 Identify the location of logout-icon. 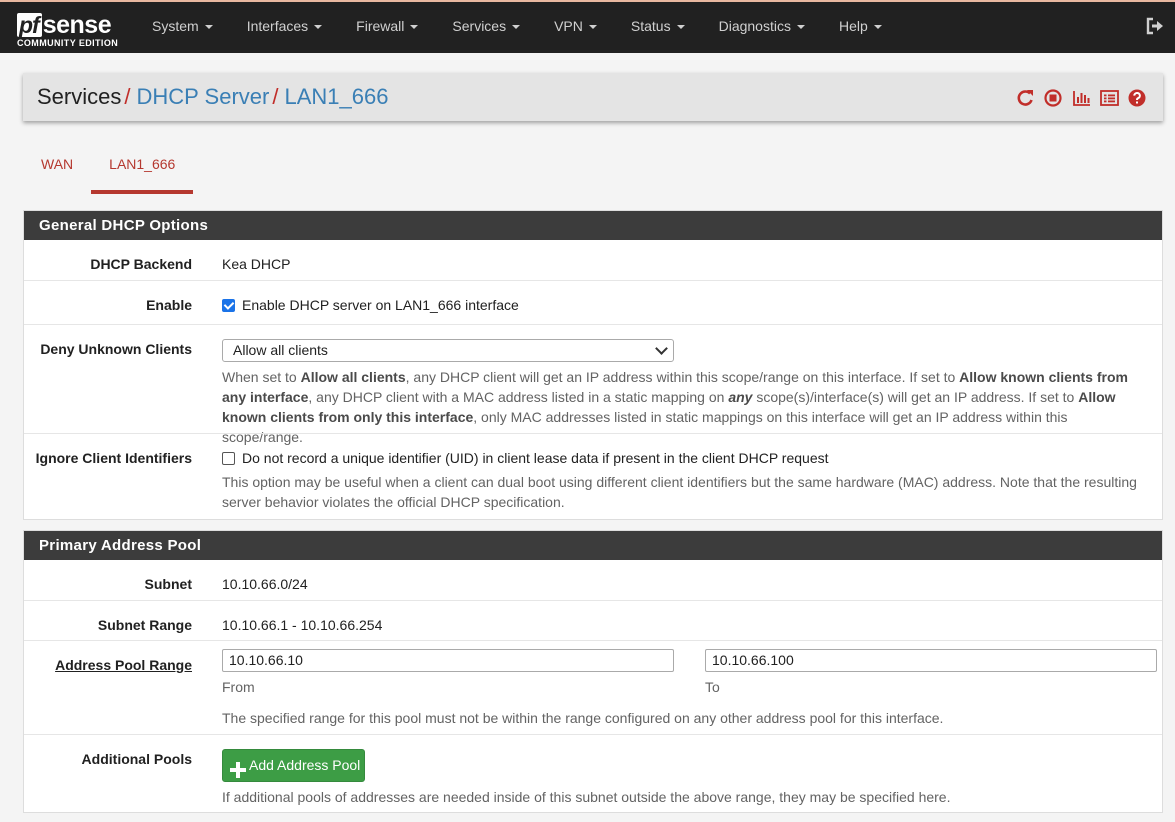
(1155, 26).